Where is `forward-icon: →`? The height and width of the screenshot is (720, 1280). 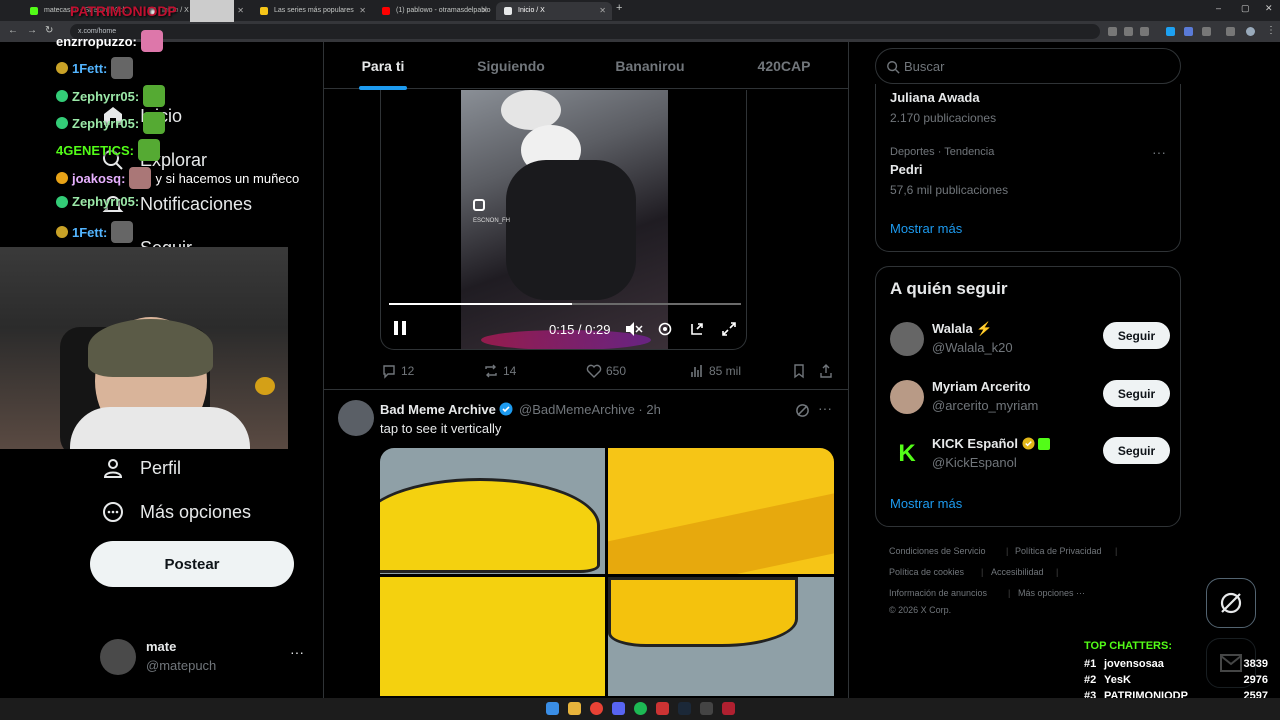 forward-icon: → is located at coordinates (32, 30).